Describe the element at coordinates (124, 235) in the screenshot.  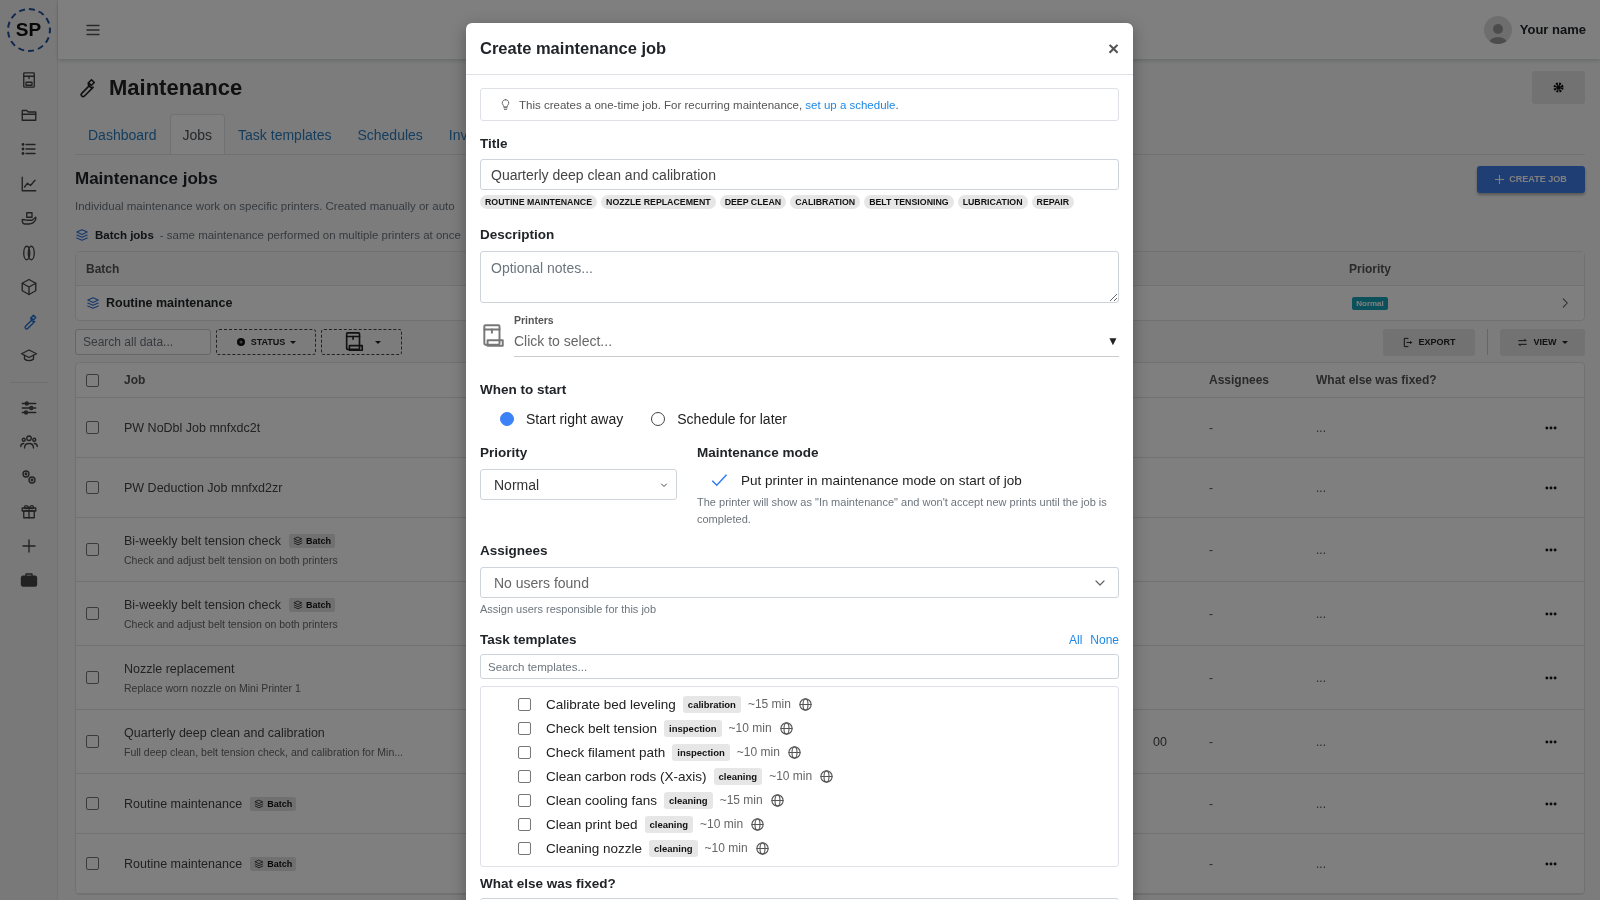
I see `batch-jobs-label: Batch jobs` at that location.